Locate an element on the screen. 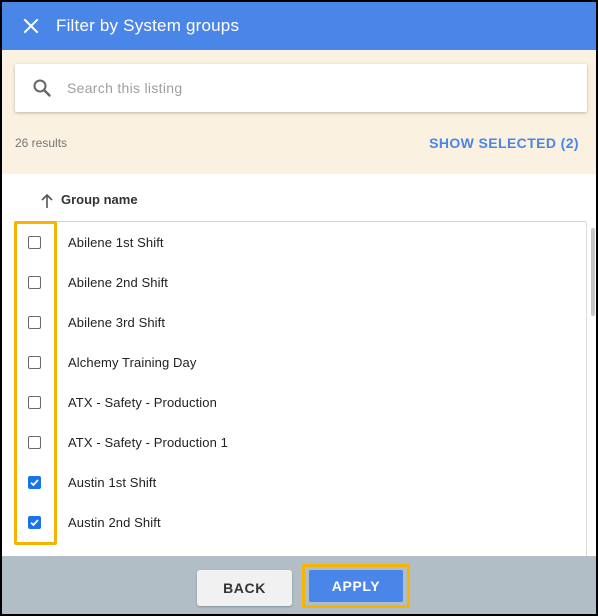 This screenshot has width=598, height=616. list-item: Abilene 2nd Shift is located at coordinates (294, 282).